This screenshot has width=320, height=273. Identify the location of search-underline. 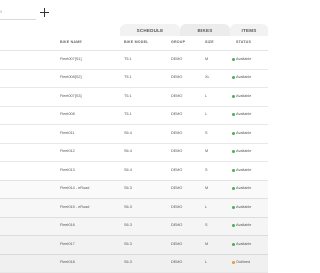
(18, 19).